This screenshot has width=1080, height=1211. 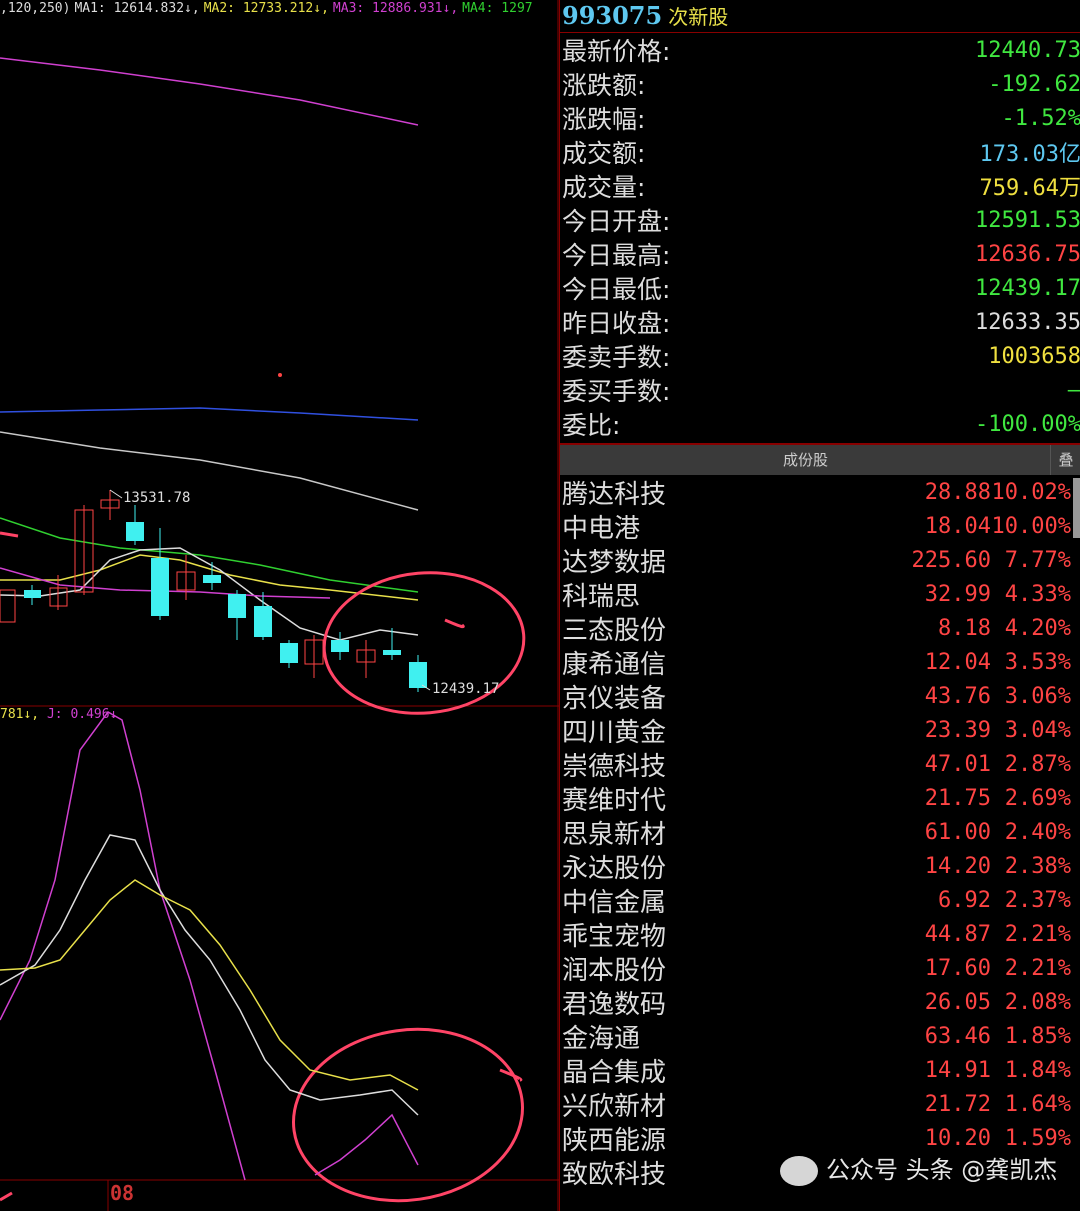 I want to click on kdj-k-line, so click(x=209, y=975).